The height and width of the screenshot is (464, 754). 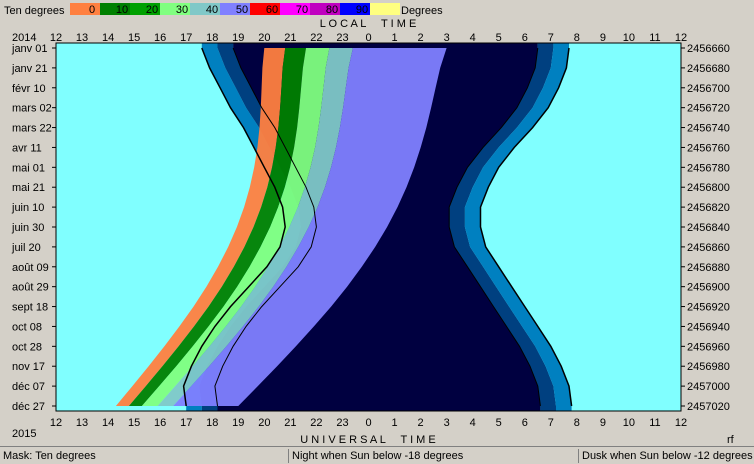 What do you see at coordinates (394, 38) in the screenshot?
I see `top-hour-1-13: 1` at bounding box center [394, 38].